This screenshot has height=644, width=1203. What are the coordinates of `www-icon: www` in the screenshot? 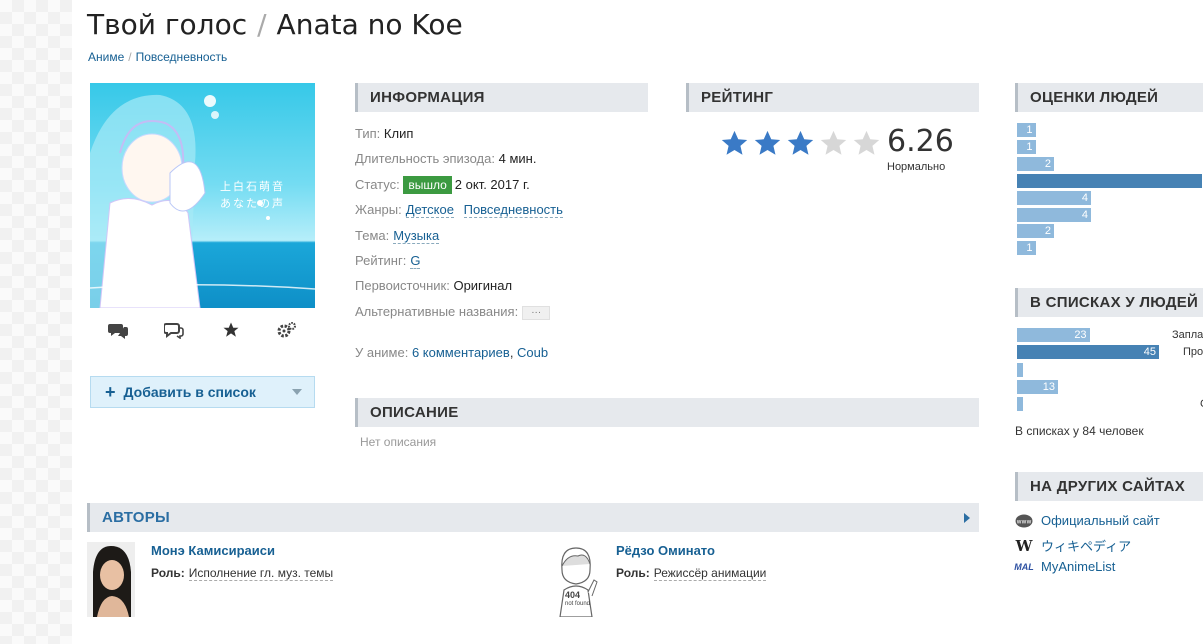 It's located at (1024, 521).